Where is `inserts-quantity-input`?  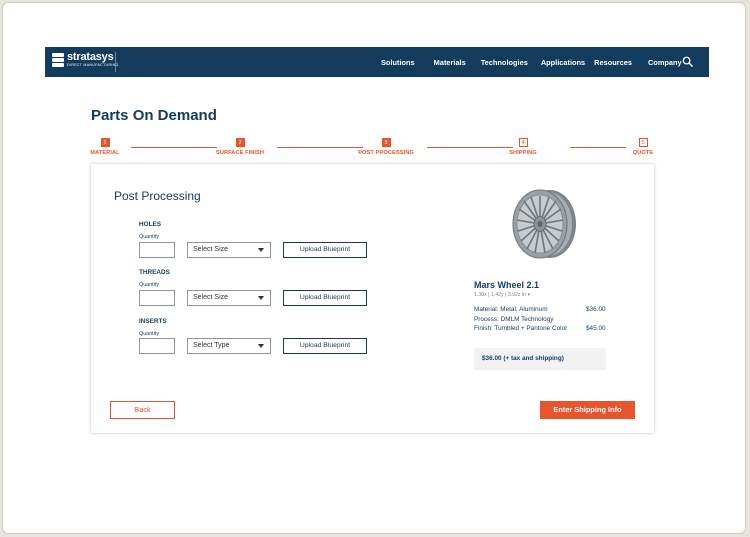 inserts-quantity-input is located at coordinates (157, 346).